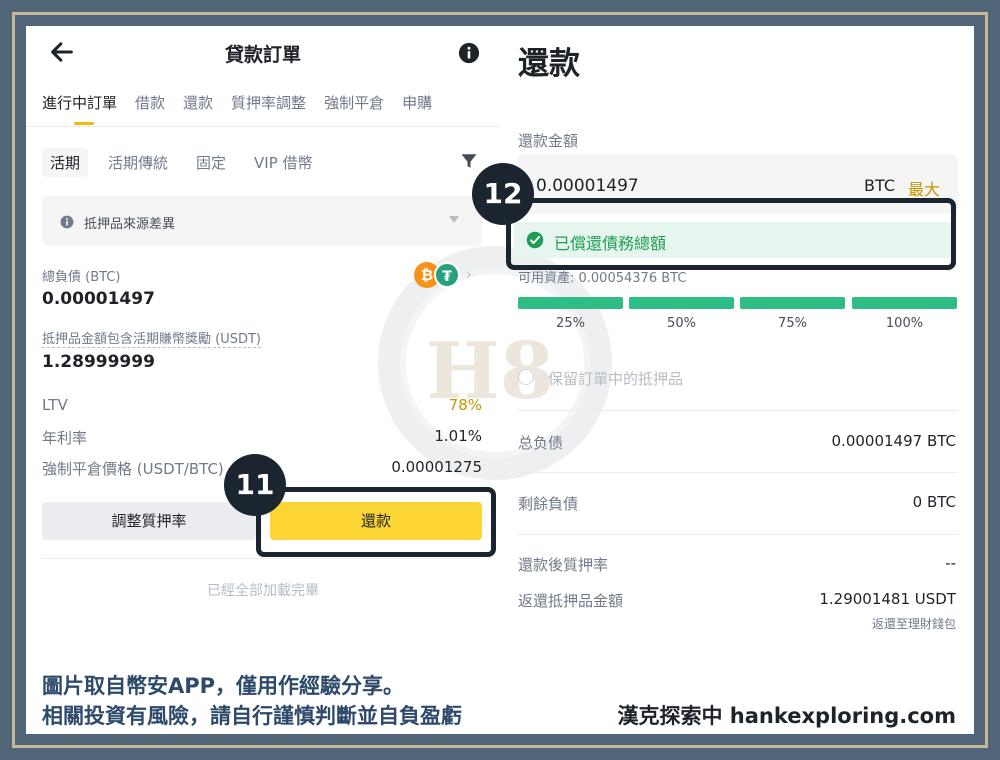  I want to click on total-debt-value: 0.00001497, so click(98, 299).